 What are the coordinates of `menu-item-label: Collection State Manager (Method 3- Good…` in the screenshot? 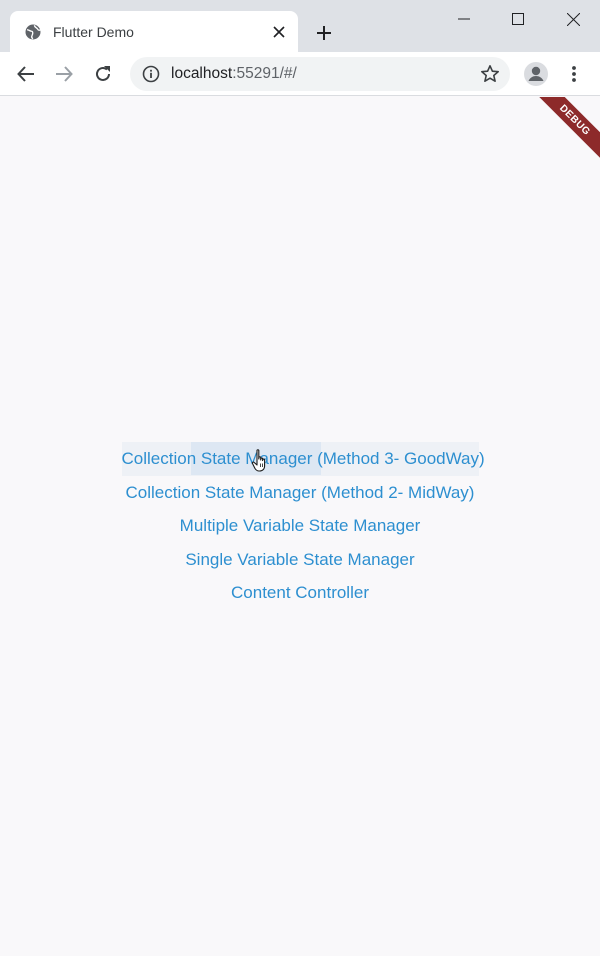 It's located at (303, 458).